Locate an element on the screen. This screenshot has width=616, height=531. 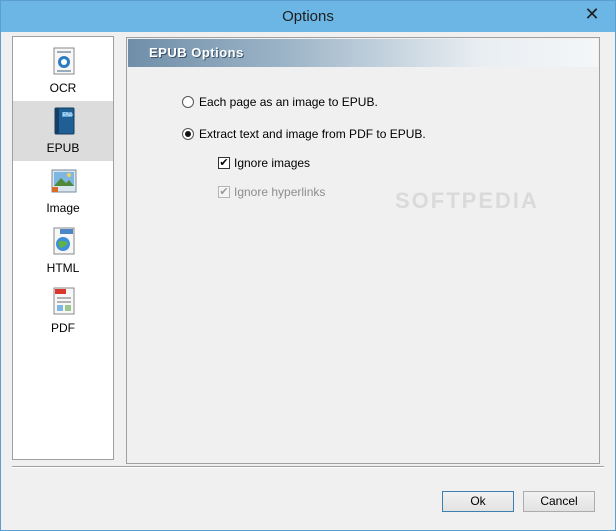
nav-item-epub: EPub EPUB is located at coordinates (63, 131).